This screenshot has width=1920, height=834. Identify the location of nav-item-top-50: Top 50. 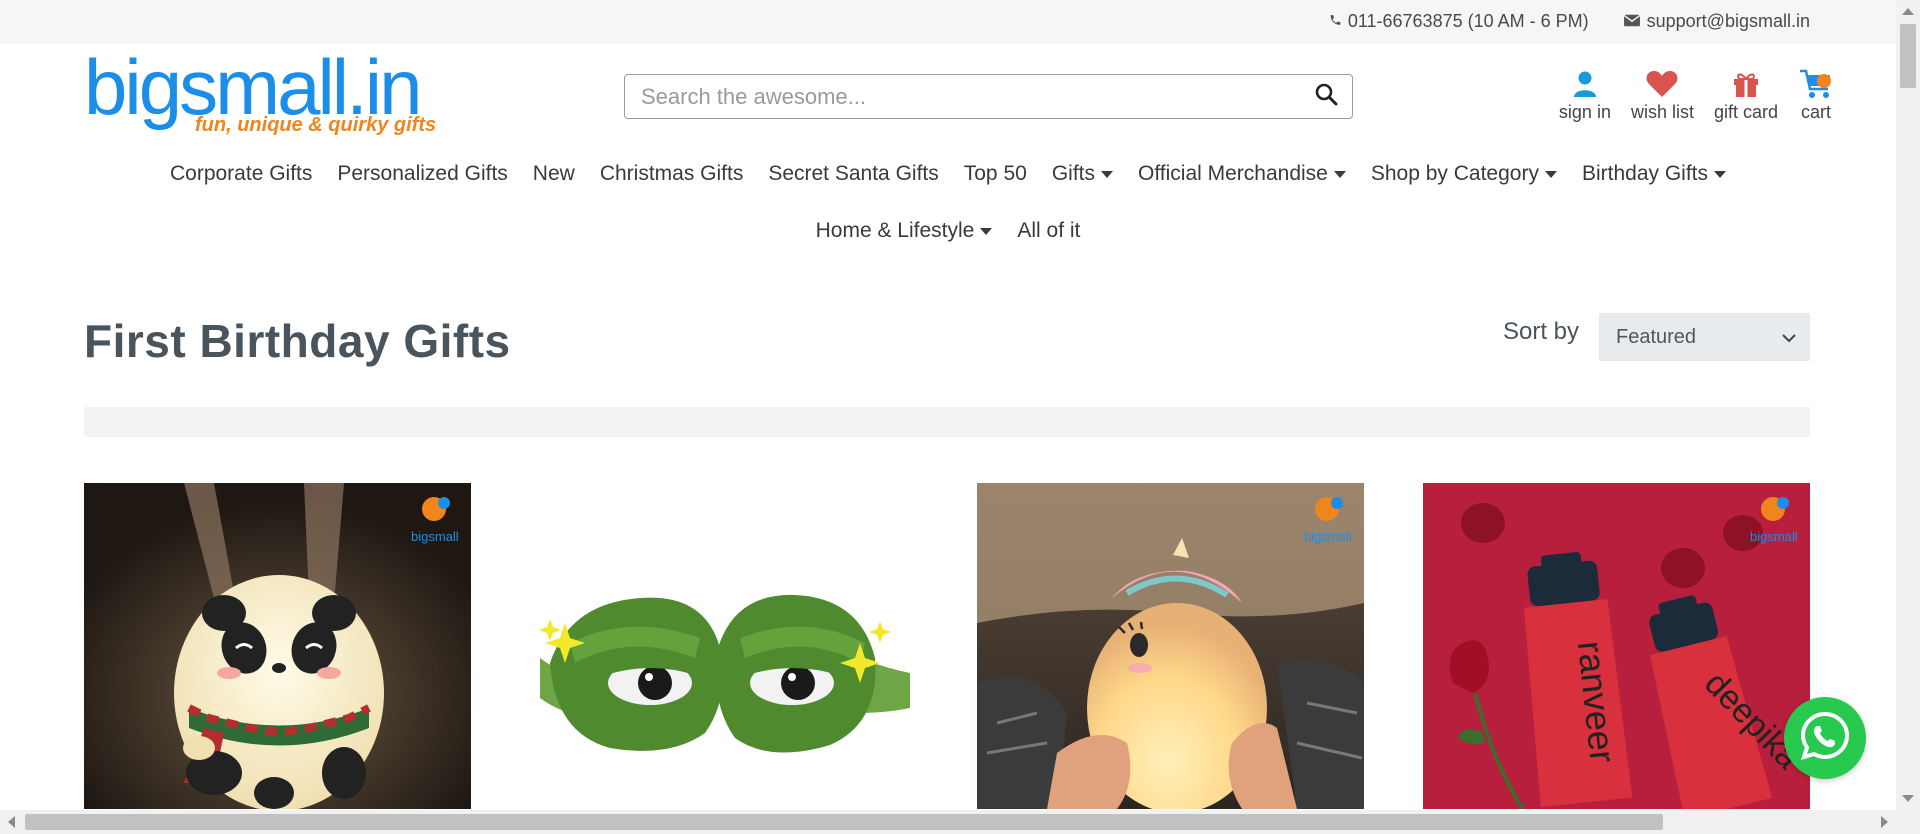
(995, 174).